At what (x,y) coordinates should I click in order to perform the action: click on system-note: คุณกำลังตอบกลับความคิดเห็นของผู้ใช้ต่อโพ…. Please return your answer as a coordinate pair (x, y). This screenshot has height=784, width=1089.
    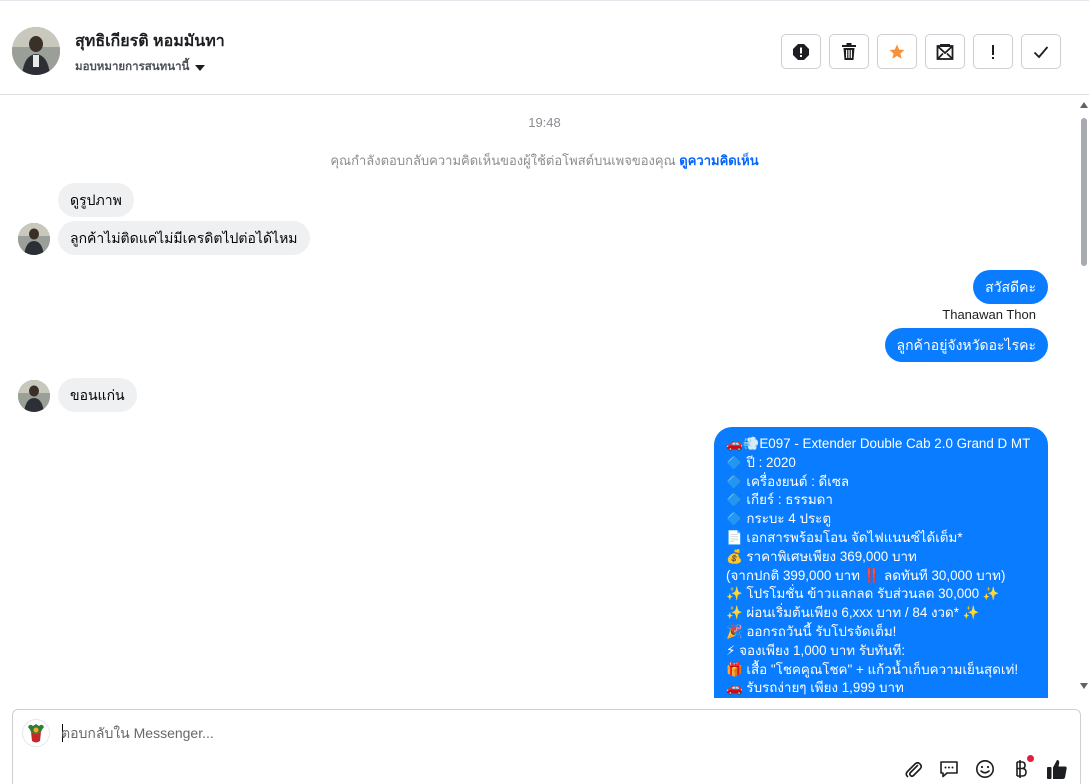
    Looking at the image, I should click on (539, 160).